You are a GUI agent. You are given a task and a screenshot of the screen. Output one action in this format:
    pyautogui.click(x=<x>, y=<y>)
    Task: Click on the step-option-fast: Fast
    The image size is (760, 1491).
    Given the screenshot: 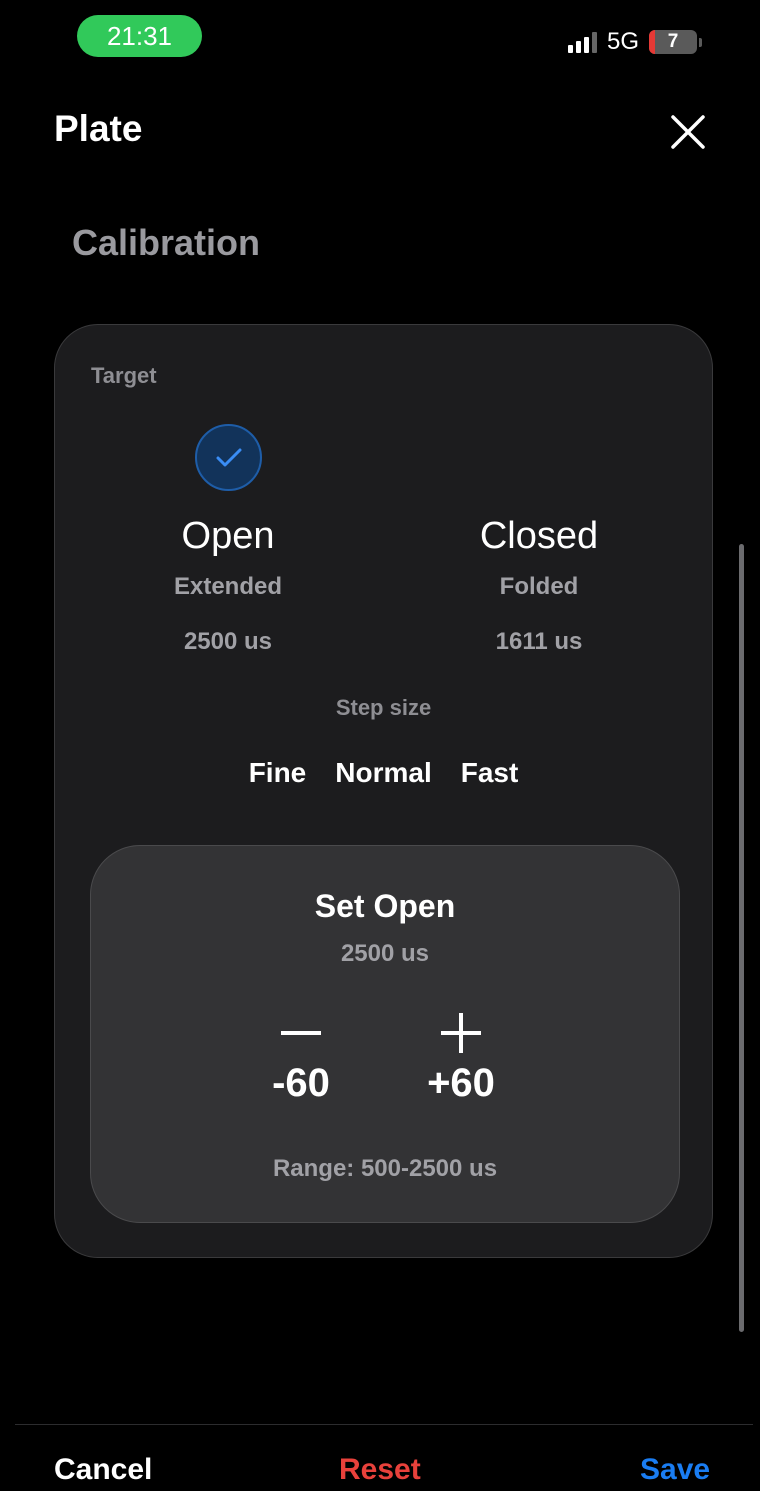 What is the action you would take?
    pyautogui.click(x=490, y=773)
    